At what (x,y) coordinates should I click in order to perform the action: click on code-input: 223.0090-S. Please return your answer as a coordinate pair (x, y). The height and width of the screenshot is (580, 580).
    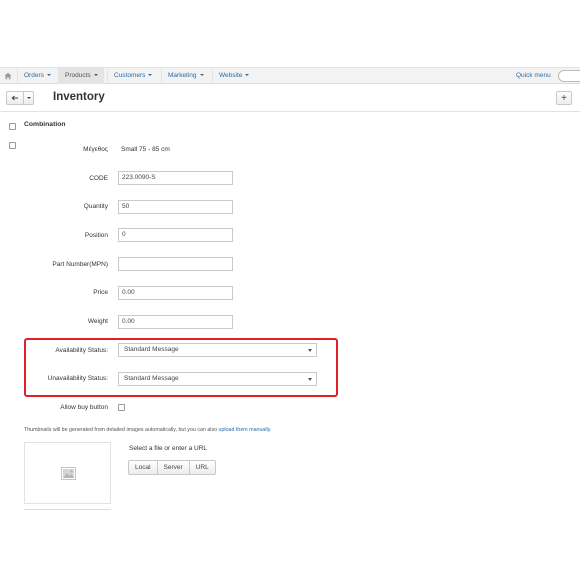
    Looking at the image, I should click on (175, 178).